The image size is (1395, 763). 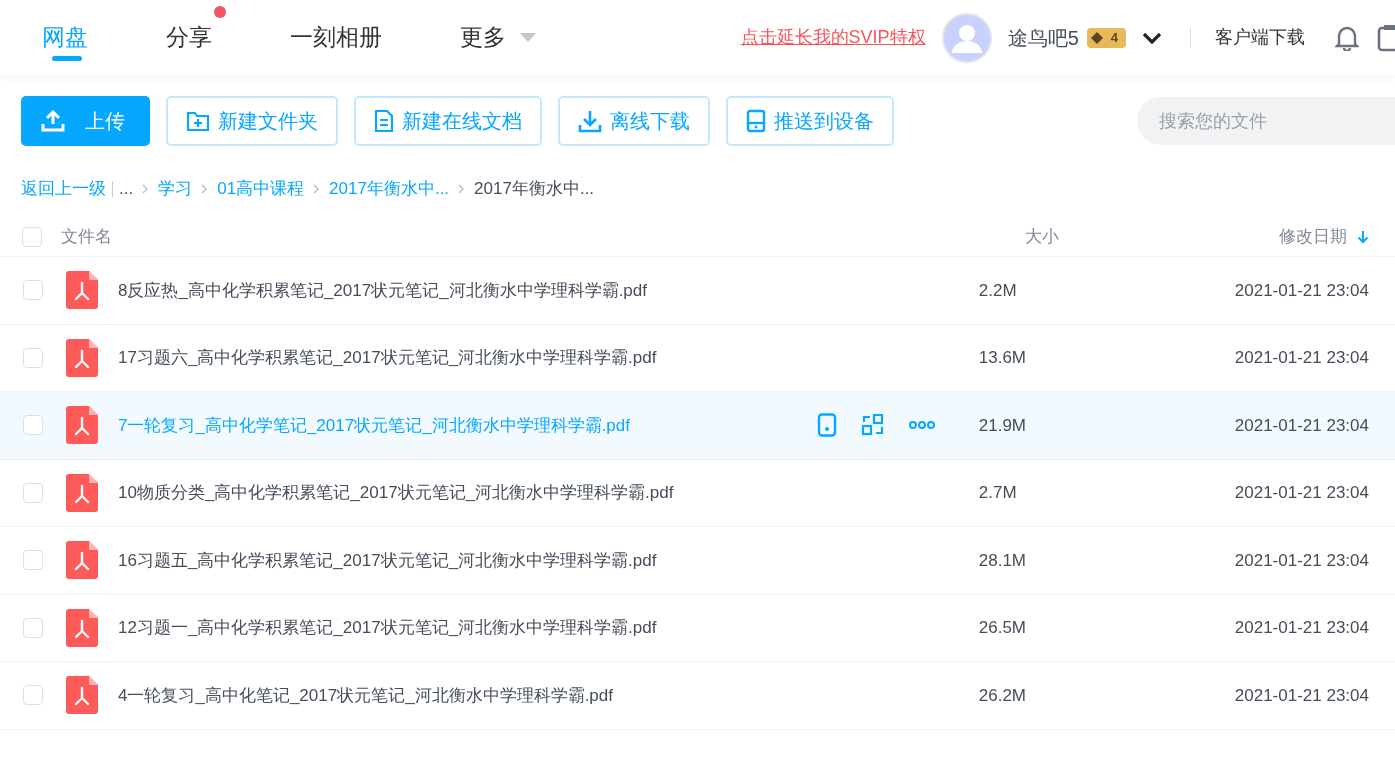 What do you see at coordinates (872, 425) in the screenshot?
I see `convert-icon` at bounding box center [872, 425].